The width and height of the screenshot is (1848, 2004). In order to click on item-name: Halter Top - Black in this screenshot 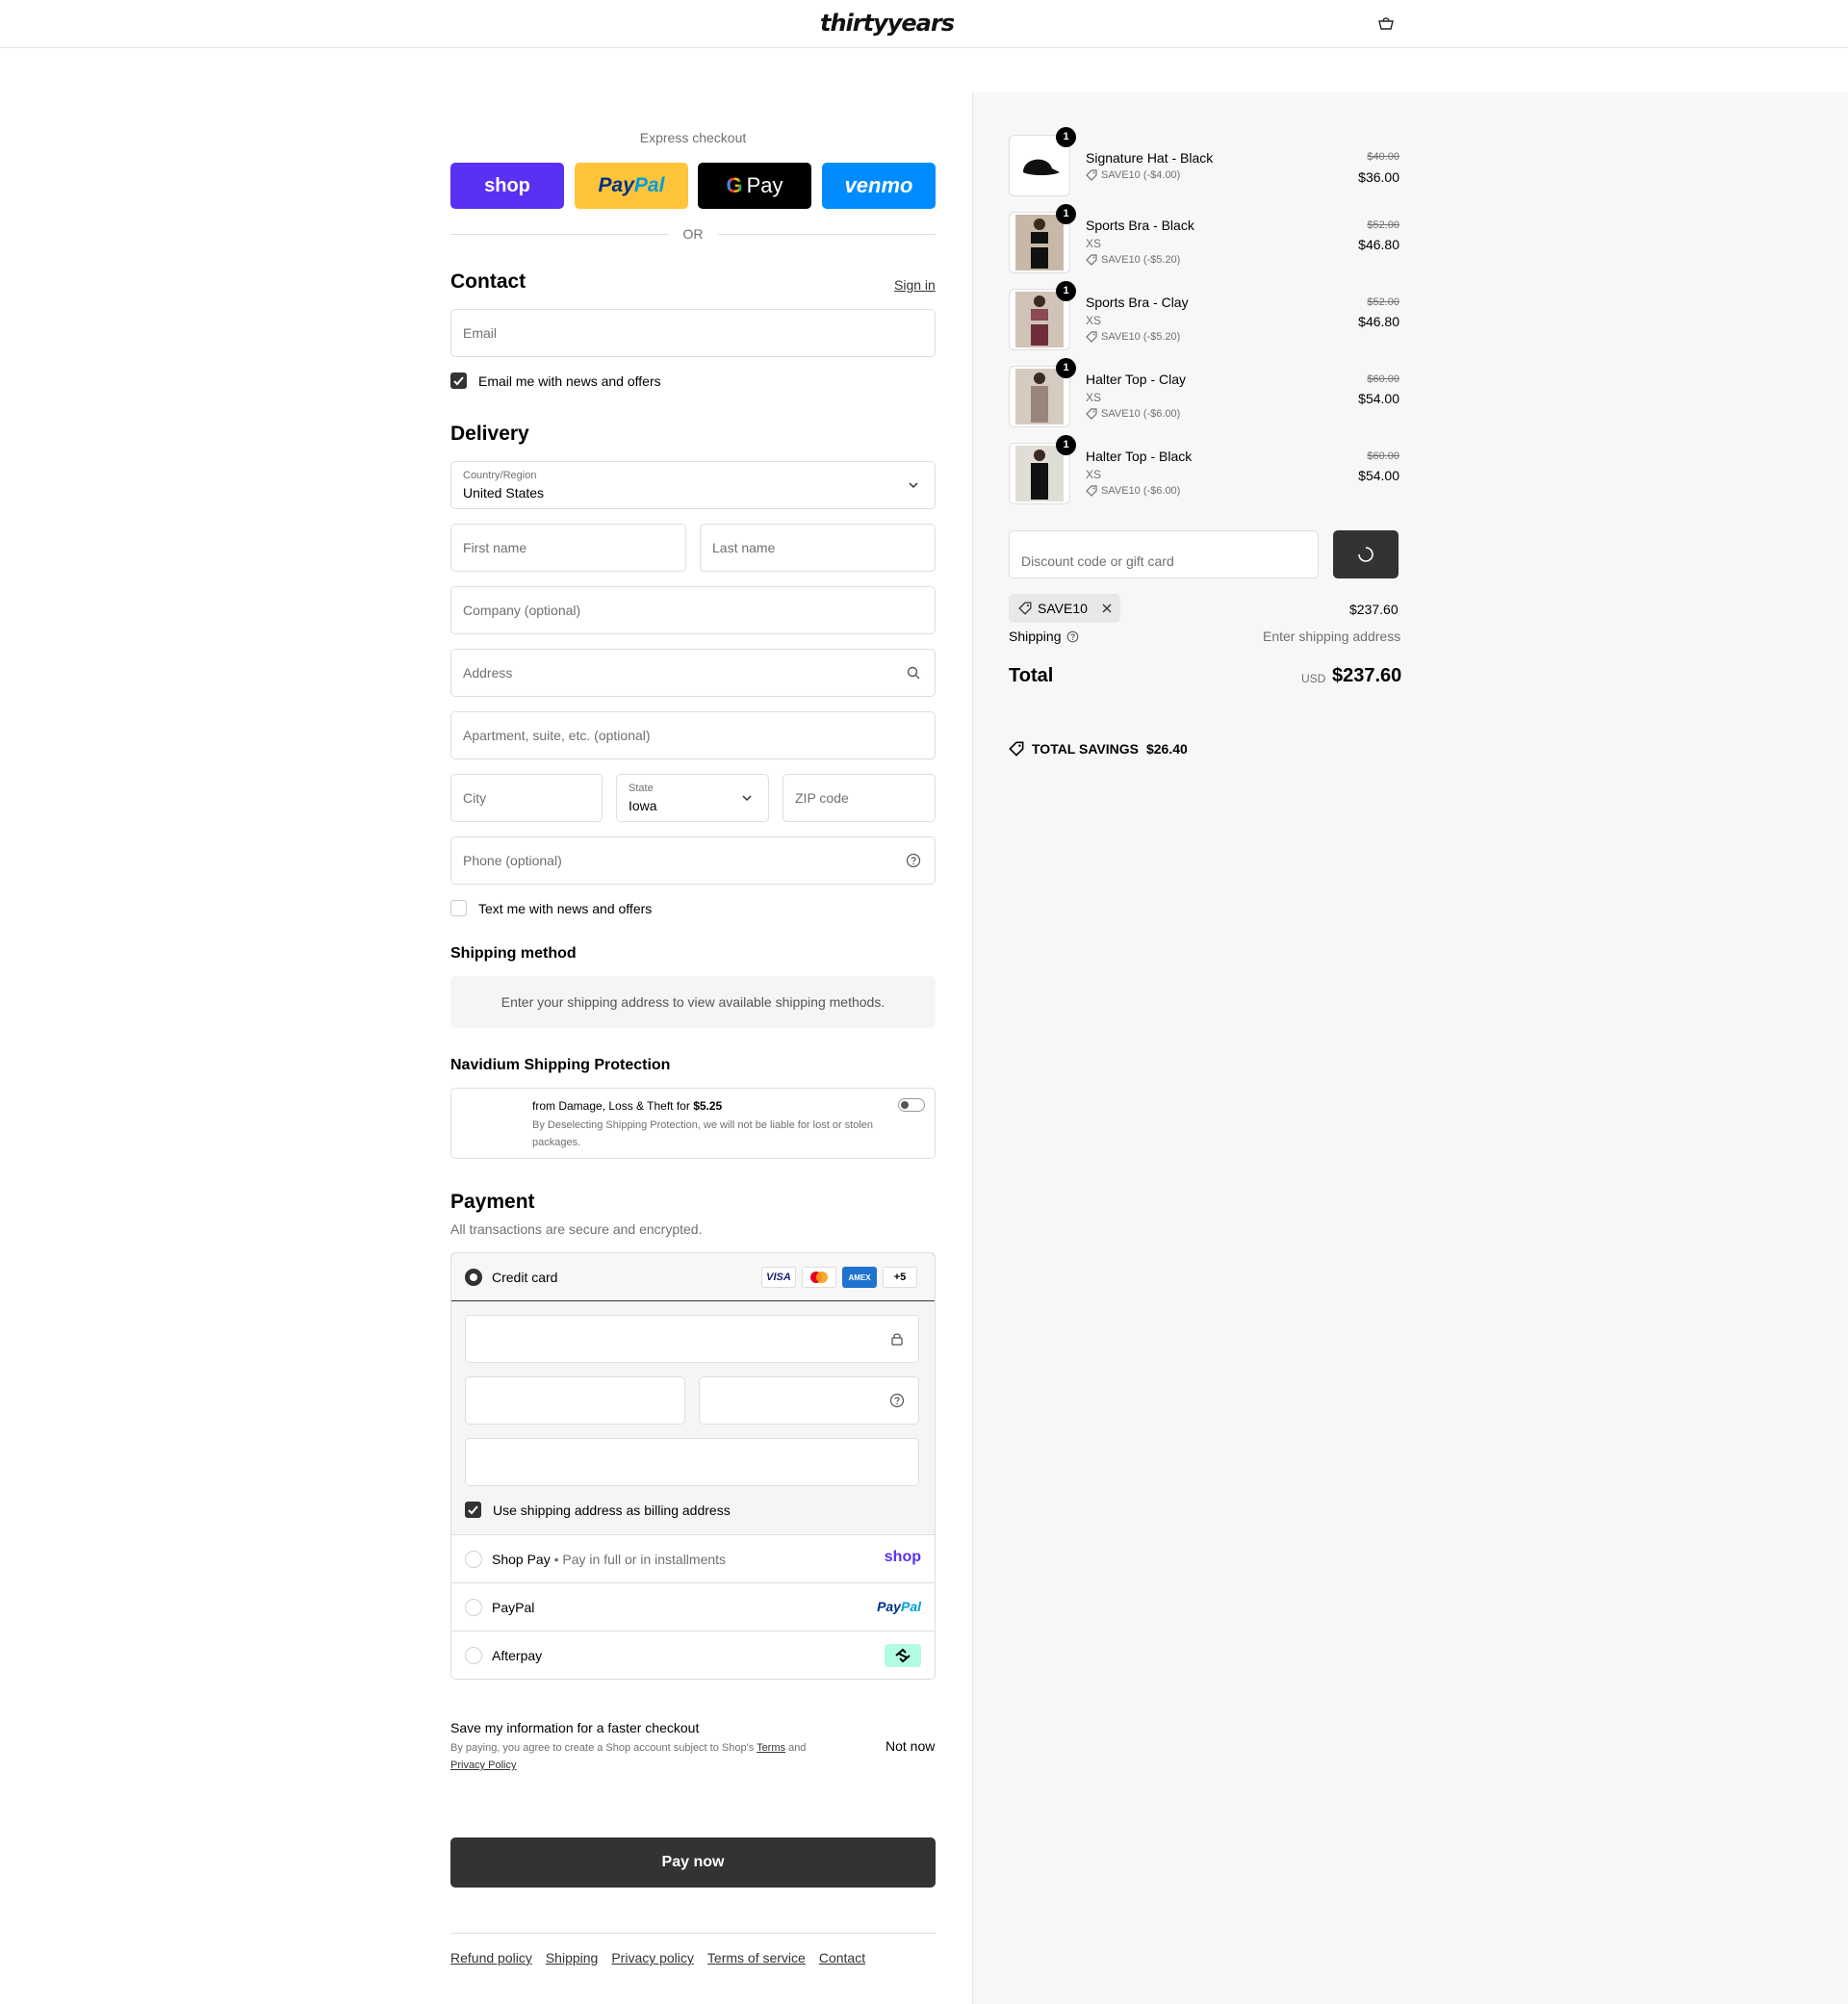, I will do `click(1139, 456)`.